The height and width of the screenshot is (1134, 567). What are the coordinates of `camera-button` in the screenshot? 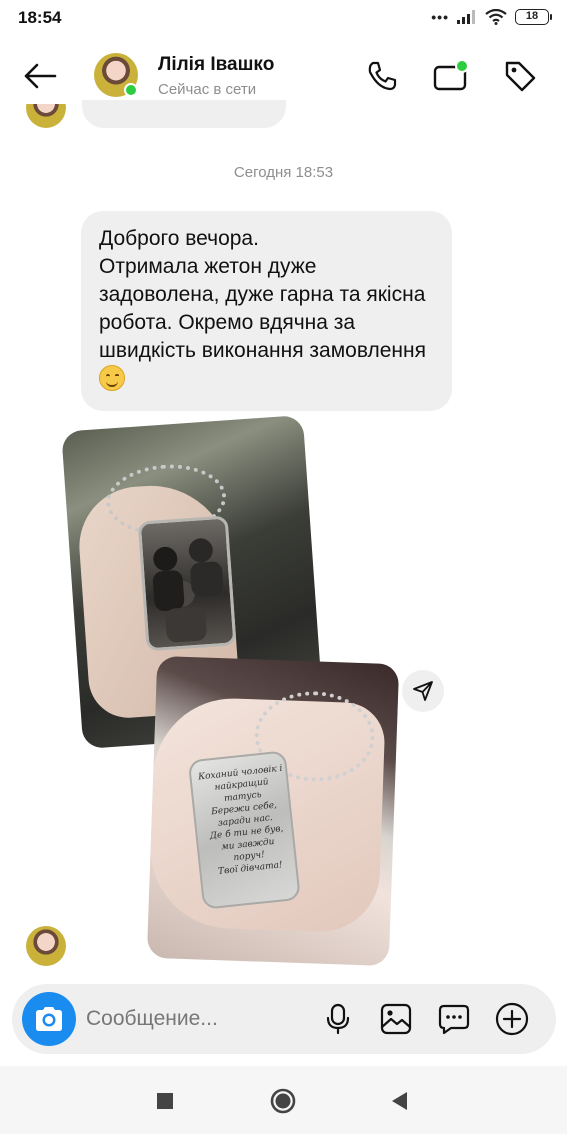 It's located at (49, 1019).